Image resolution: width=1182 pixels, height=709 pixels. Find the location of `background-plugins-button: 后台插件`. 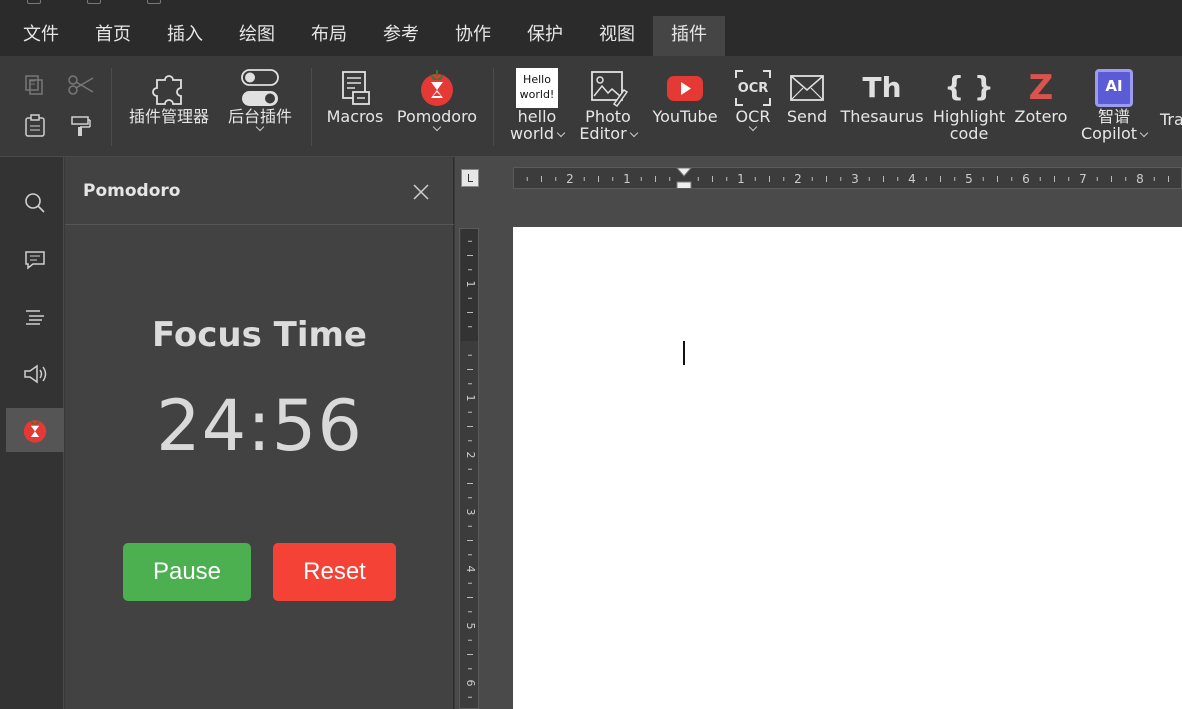

background-plugins-button: 后台插件 is located at coordinates (260, 100).